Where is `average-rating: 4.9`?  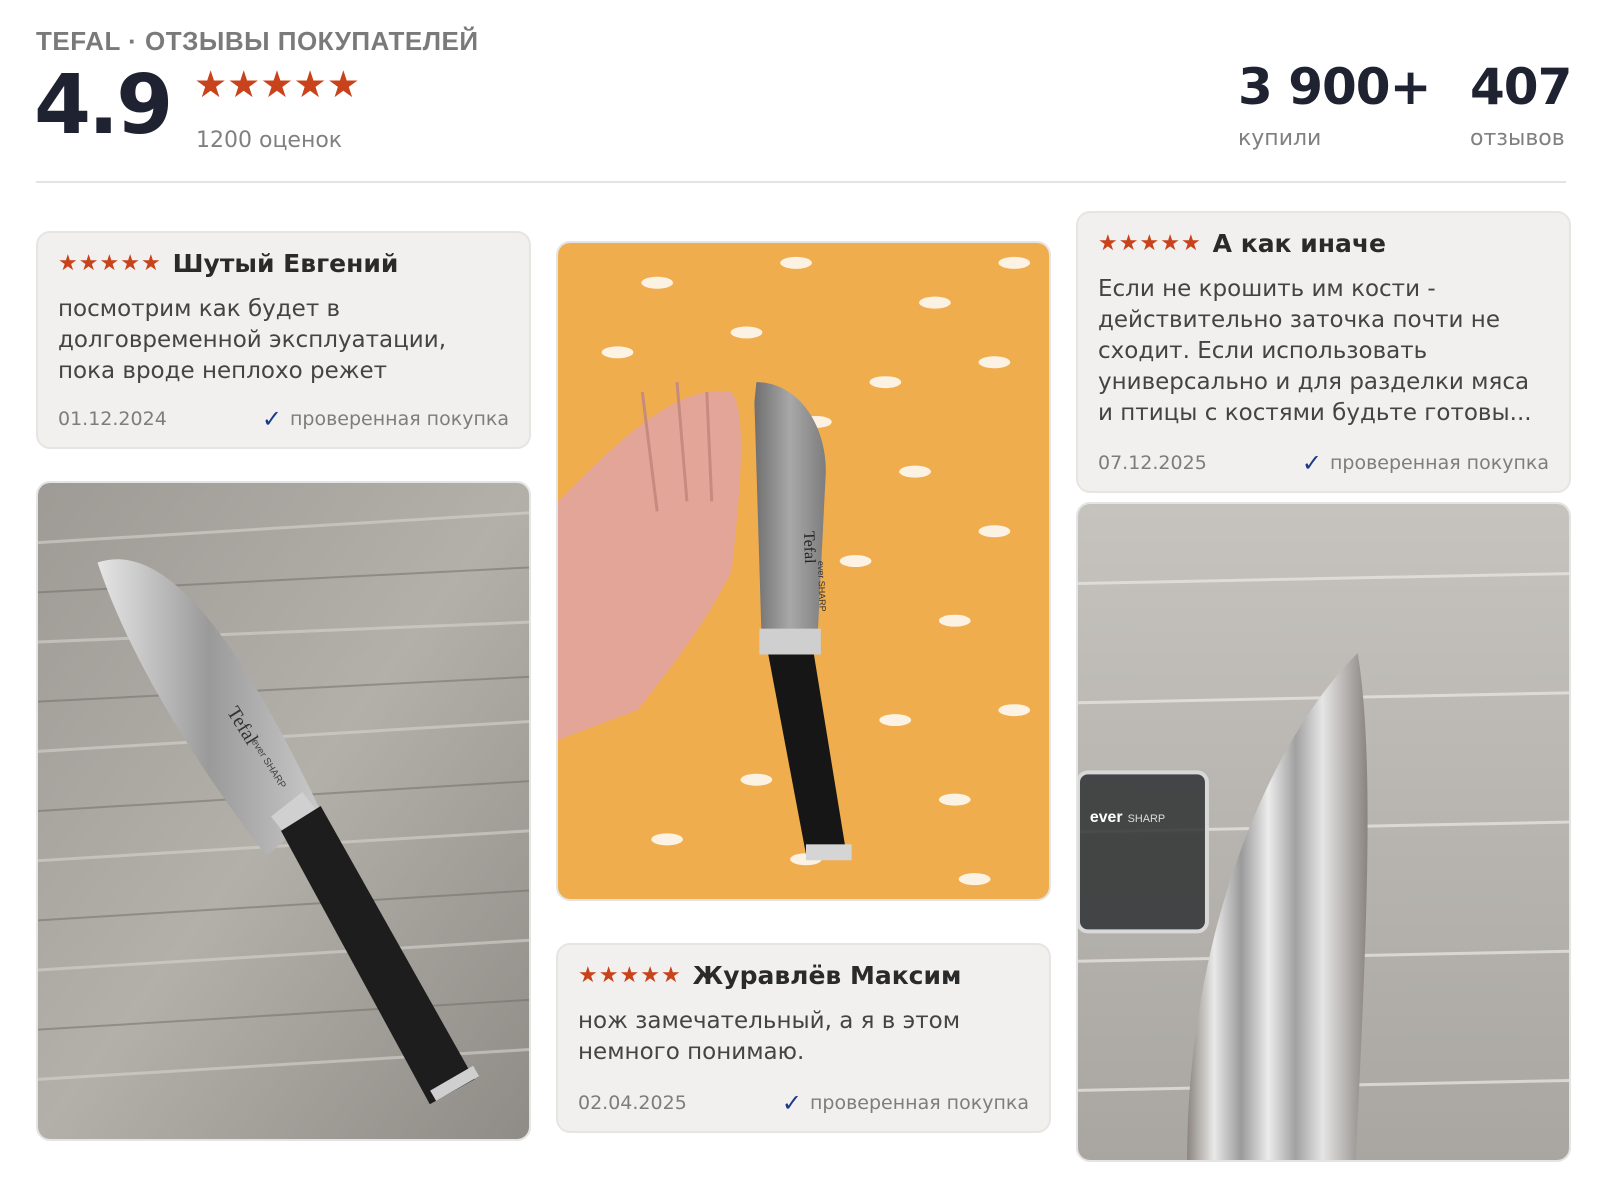
average-rating: 4.9 is located at coordinates (103, 105).